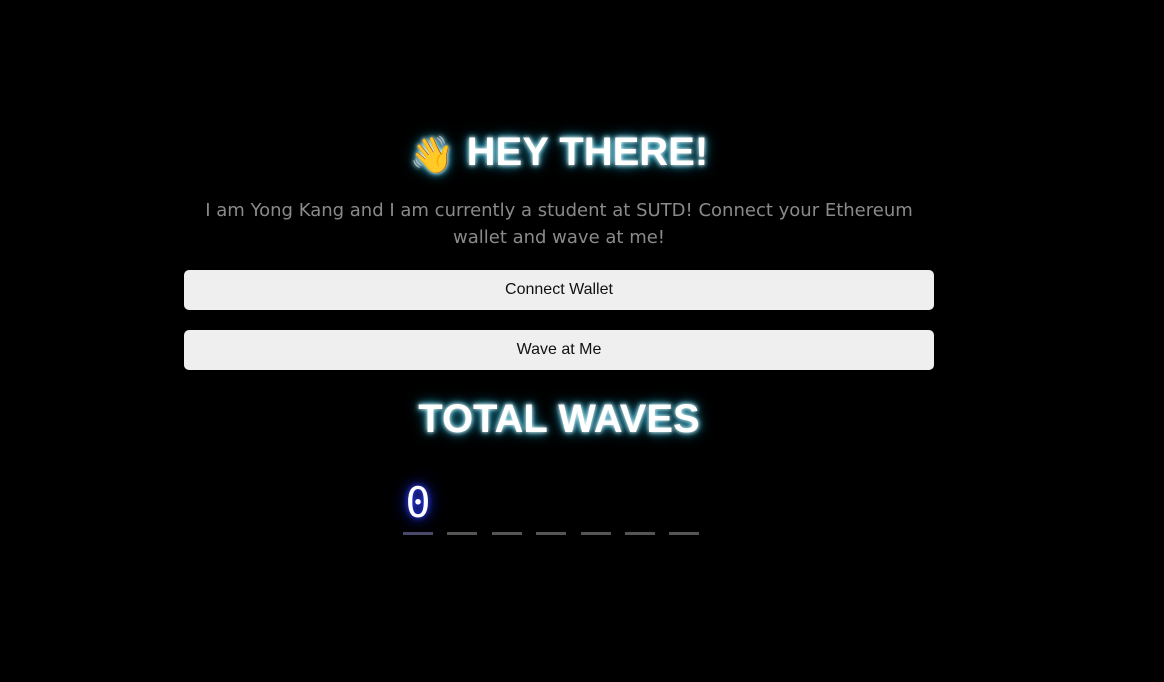  Describe the element at coordinates (559, 419) in the screenshot. I see `total-waves-title: TOTAL WAVES` at that location.